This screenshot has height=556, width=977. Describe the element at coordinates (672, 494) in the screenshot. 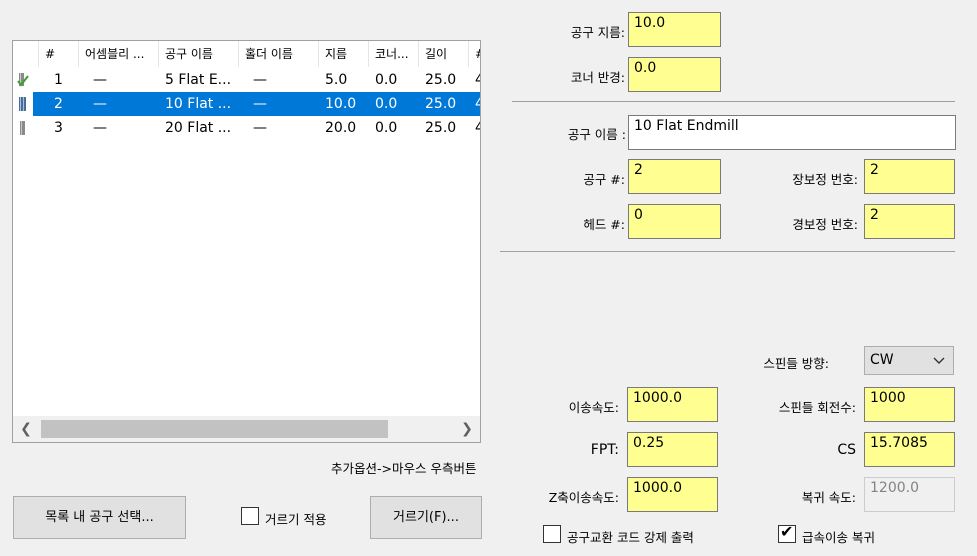

I see `plunge-rate-field: 1000.0` at that location.